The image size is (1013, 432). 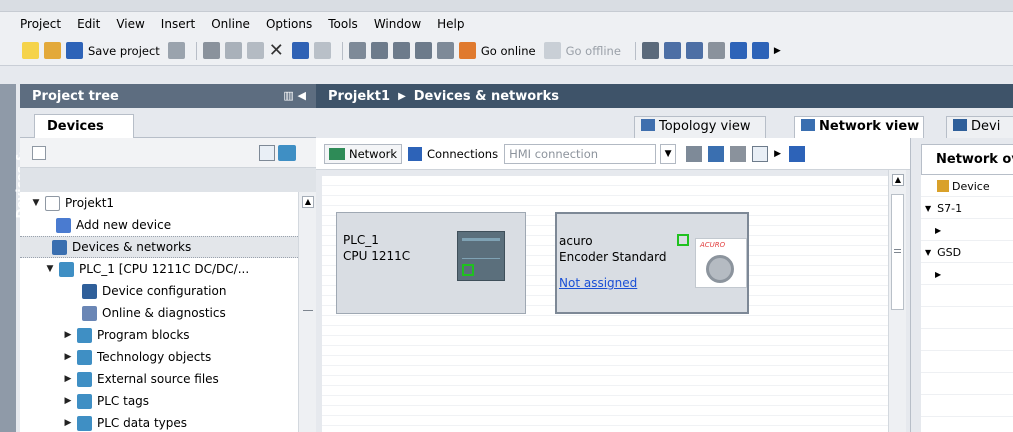 I want to click on redo-icon, so click(x=322, y=50).